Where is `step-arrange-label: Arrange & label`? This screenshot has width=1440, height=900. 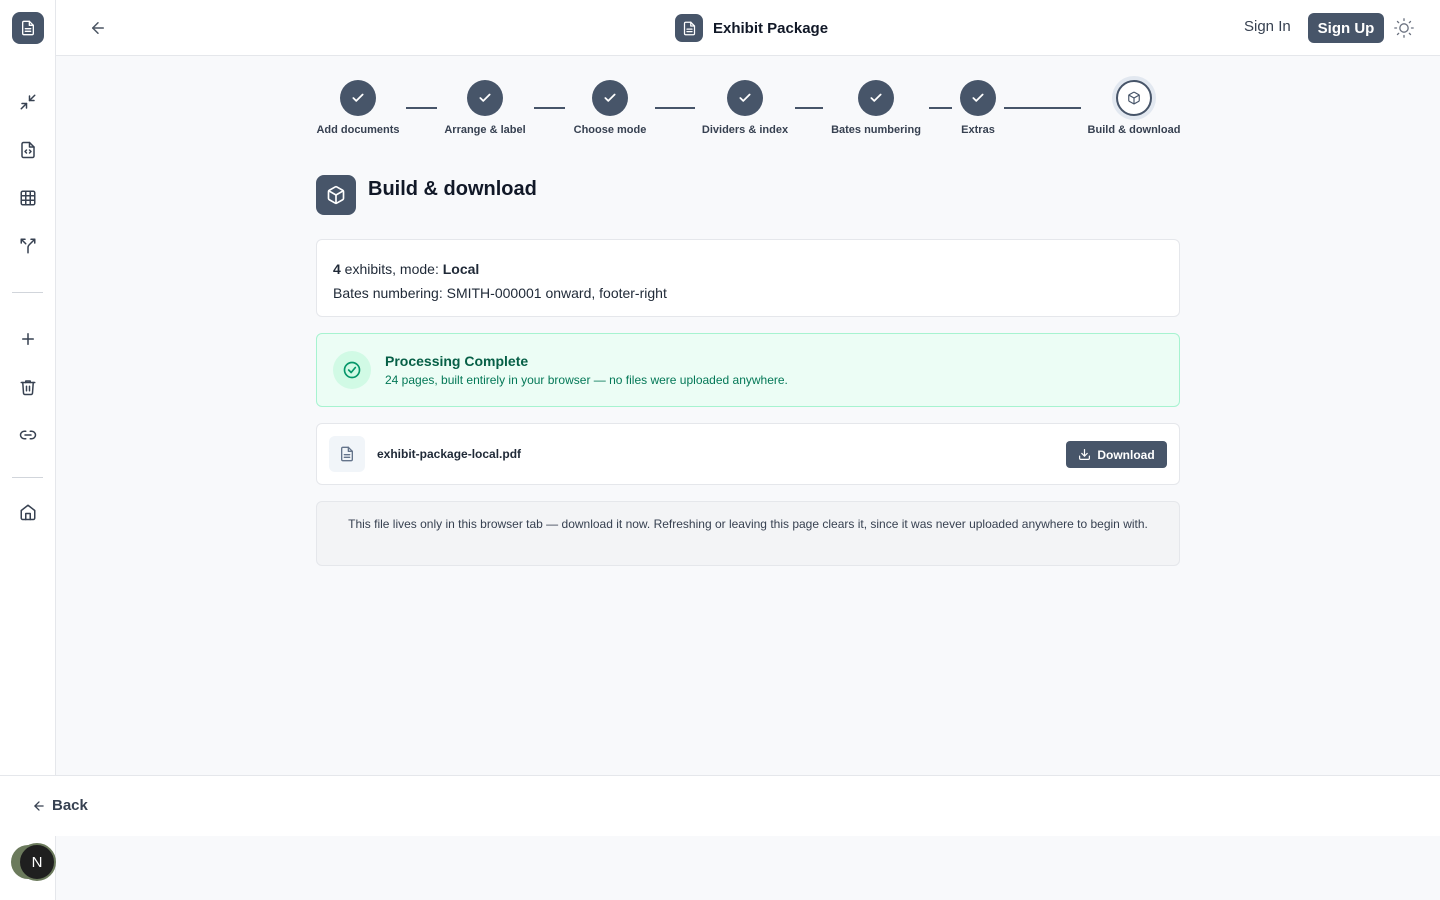 step-arrange-label: Arrange & label is located at coordinates (485, 108).